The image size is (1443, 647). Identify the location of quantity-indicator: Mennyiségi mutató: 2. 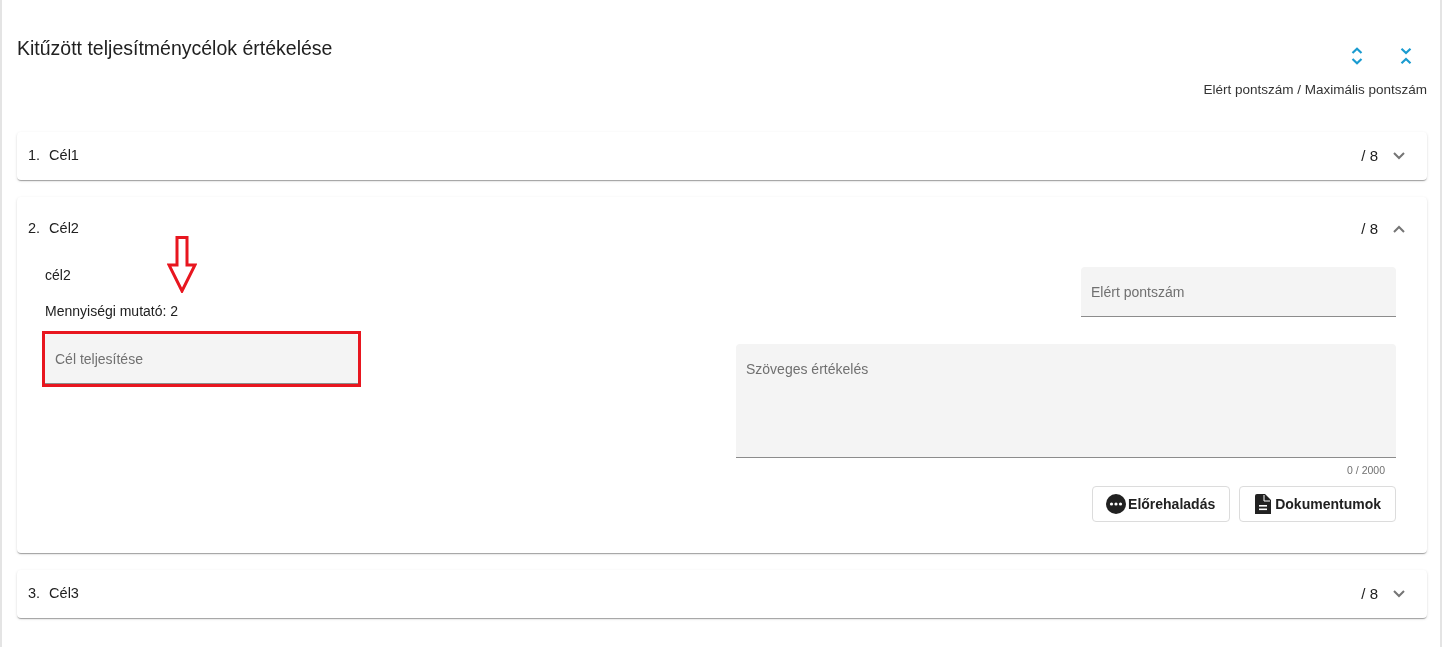
(112, 311).